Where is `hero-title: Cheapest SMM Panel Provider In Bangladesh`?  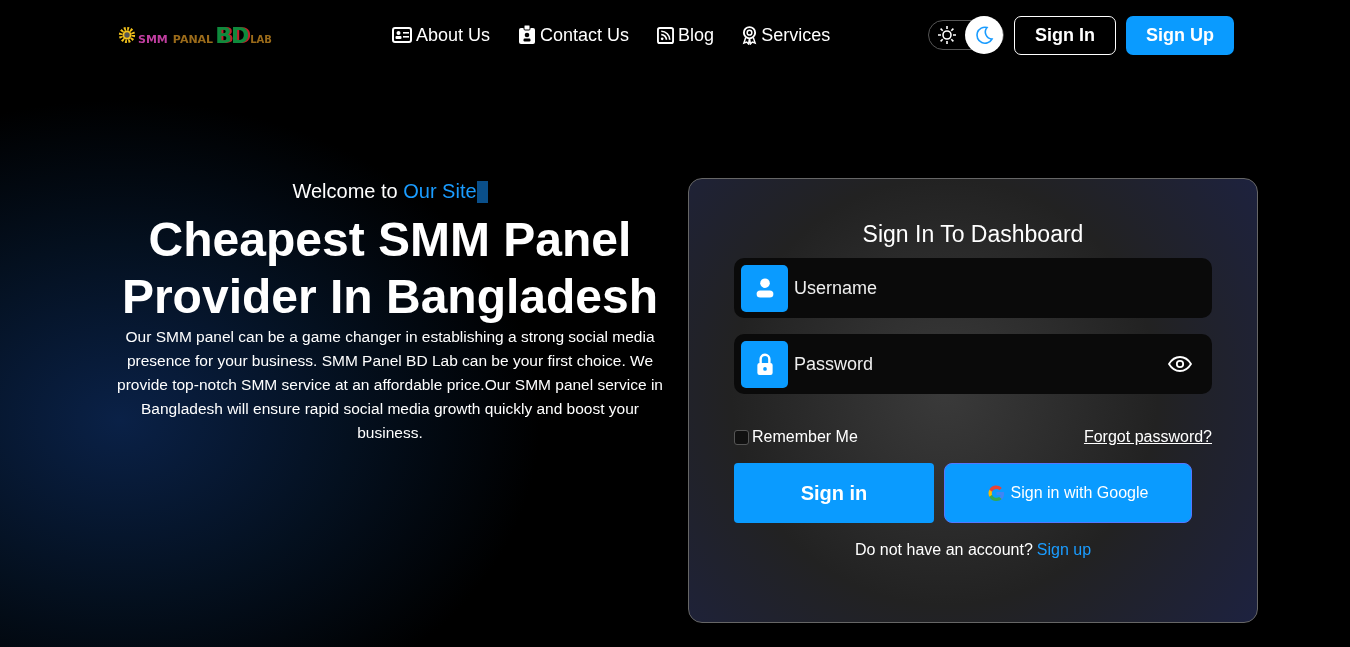
hero-title: Cheapest SMM Panel Provider In Bangladesh is located at coordinates (390, 268).